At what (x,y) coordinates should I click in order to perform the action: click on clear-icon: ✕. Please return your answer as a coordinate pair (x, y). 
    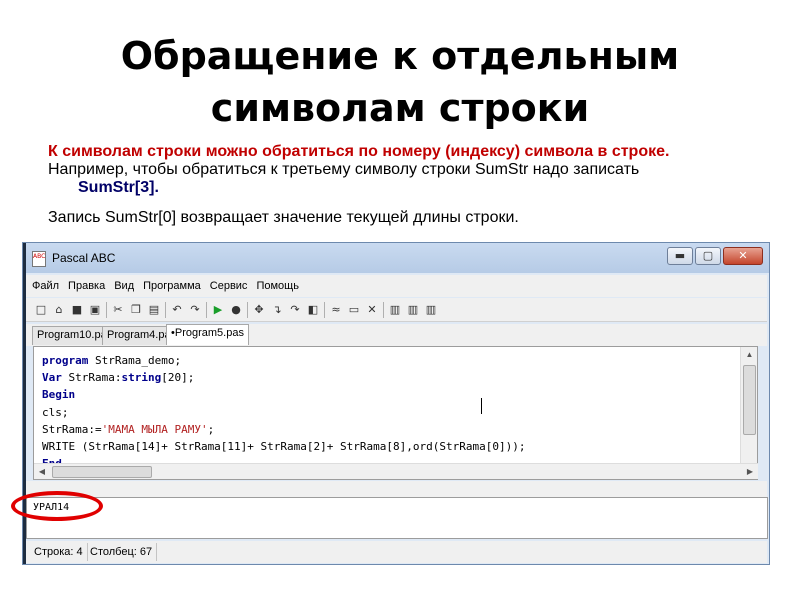
    Looking at the image, I should click on (372, 310).